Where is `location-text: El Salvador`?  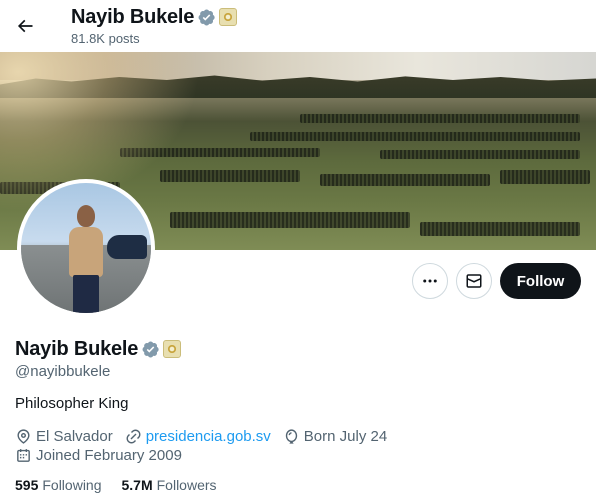
location-text: El Salvador is located at coordinates (74, 436).